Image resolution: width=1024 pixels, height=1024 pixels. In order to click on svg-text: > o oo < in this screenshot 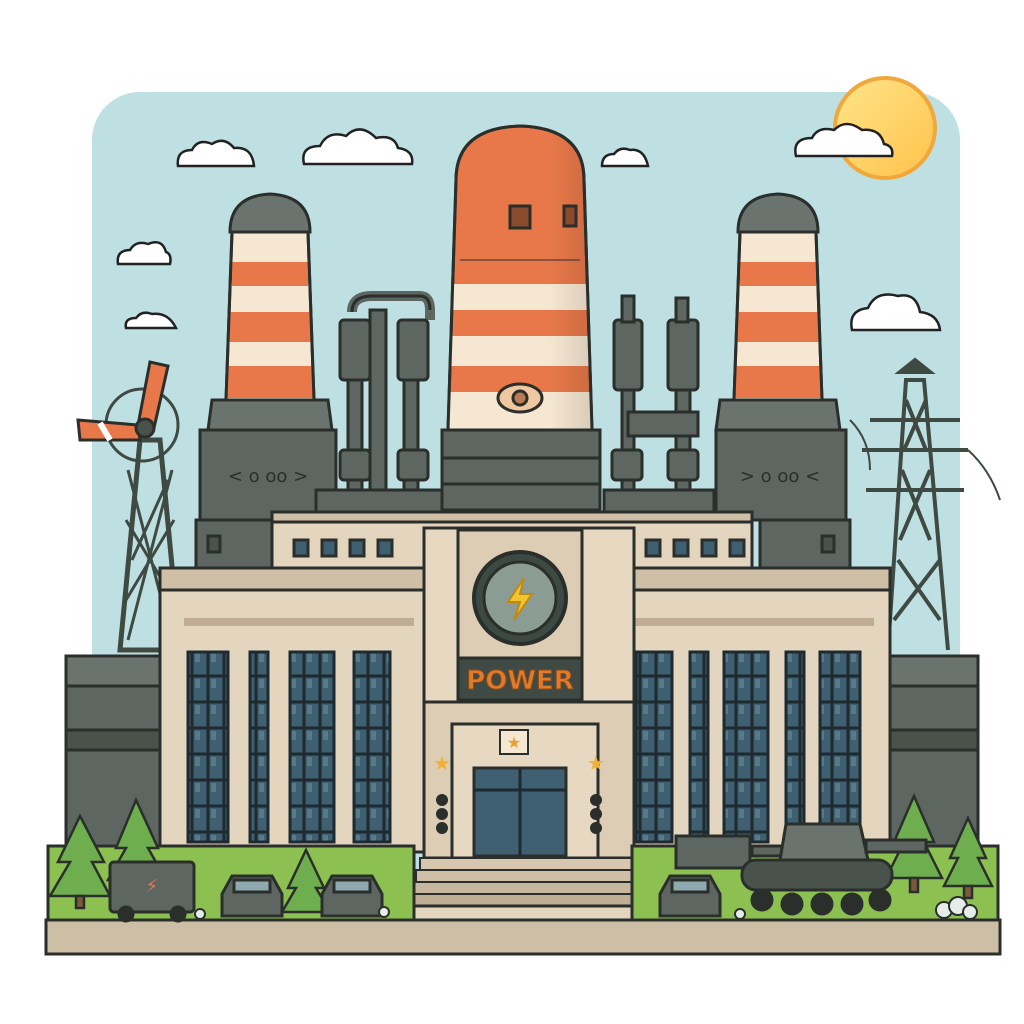, I will do `click(780, 476)`.